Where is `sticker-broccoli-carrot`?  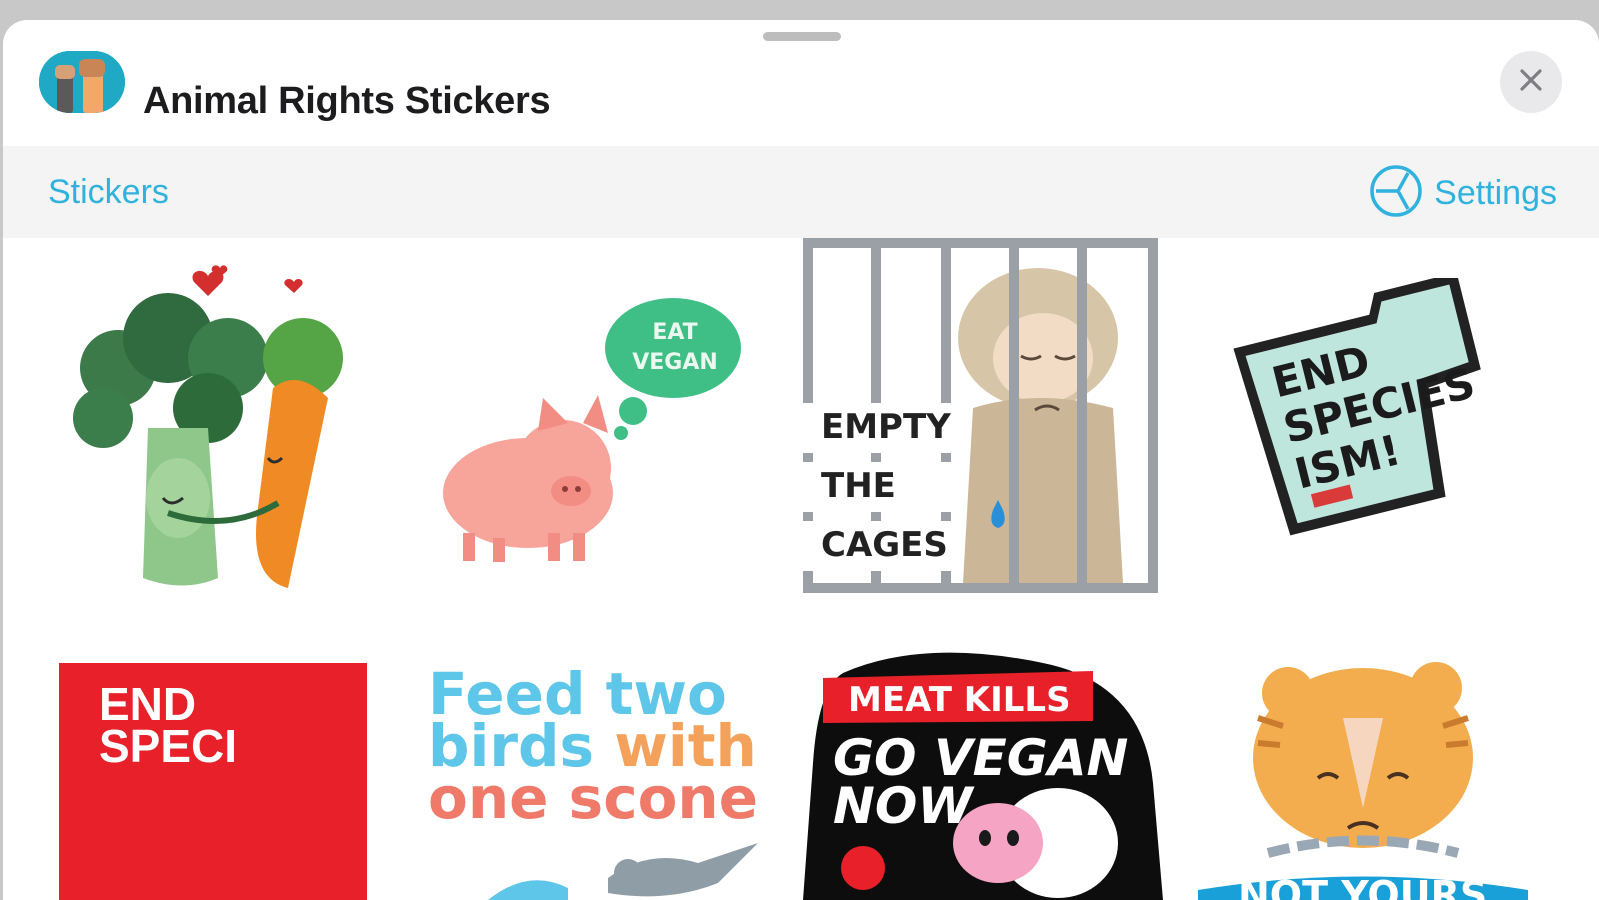 sticker-broccoli-carrot is located at coordinates (208, 428).